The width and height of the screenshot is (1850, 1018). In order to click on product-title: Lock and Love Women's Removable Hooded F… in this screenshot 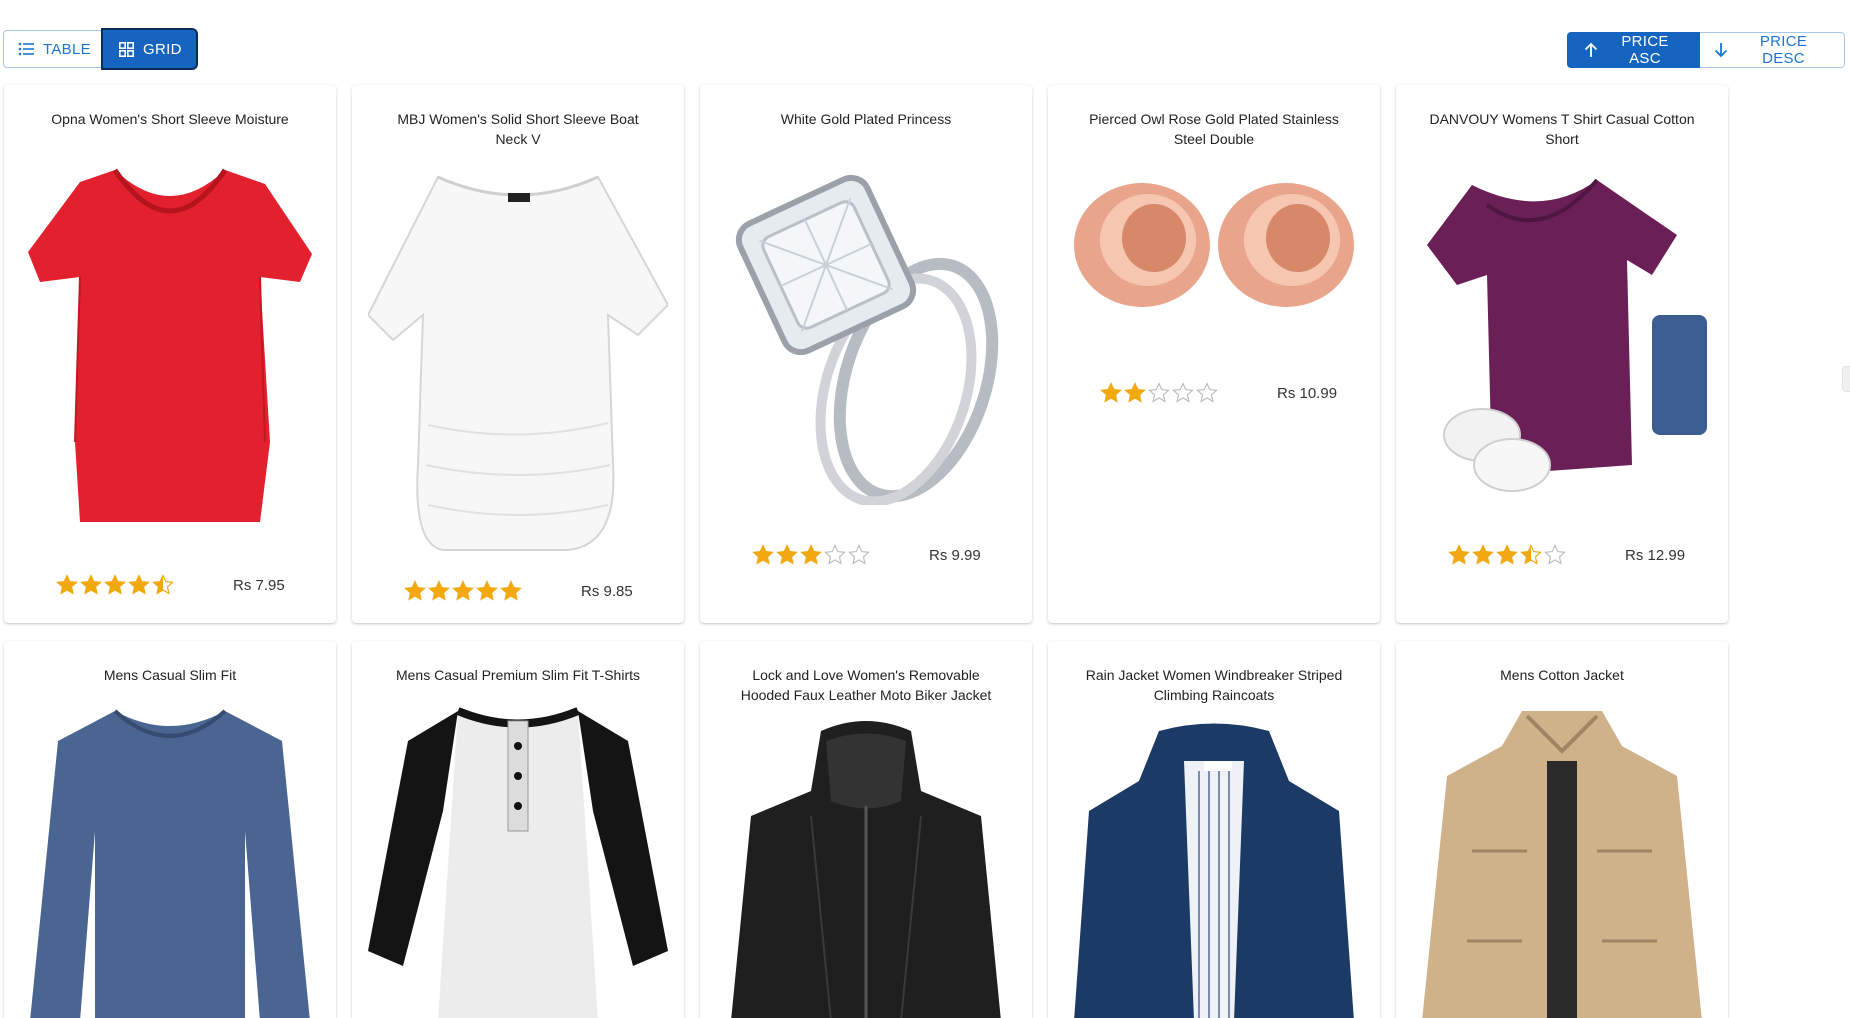, I will do `click(866, 685)`.